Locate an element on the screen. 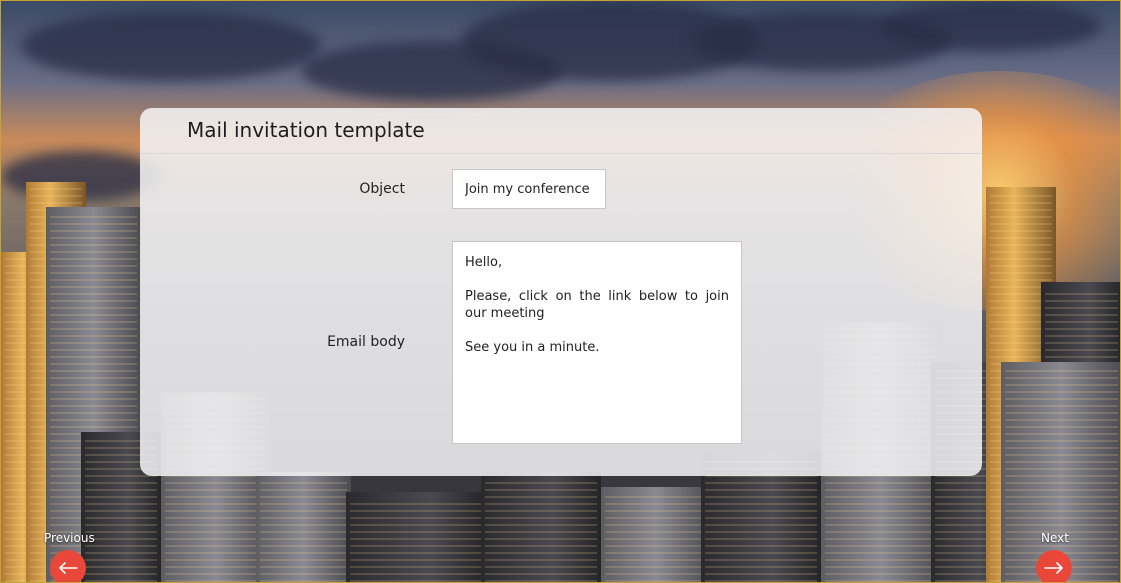 Image resolution: width=1121 pixels, height=583 pixels. object-label: Object is located at coordinates (382, 189).